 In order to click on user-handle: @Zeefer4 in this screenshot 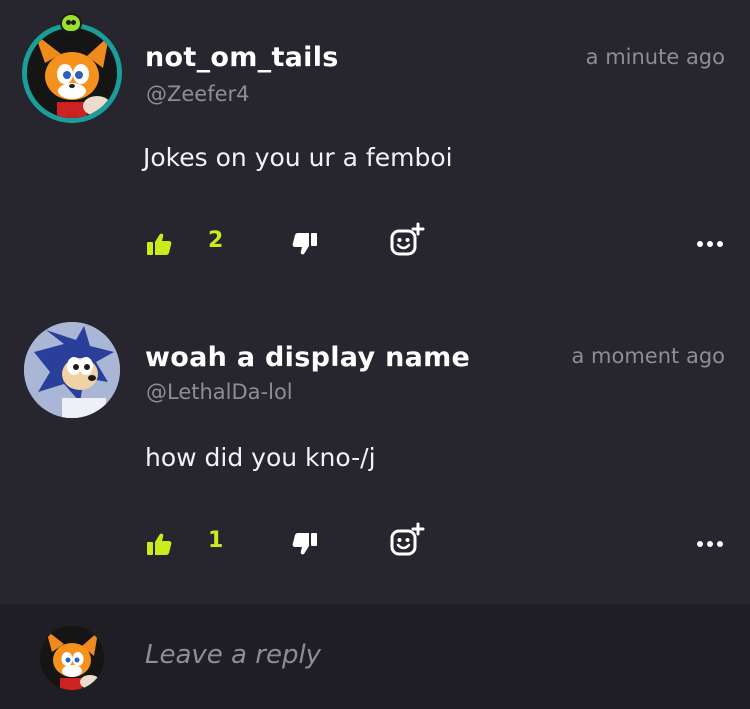, I will do `click(198, 94)`.